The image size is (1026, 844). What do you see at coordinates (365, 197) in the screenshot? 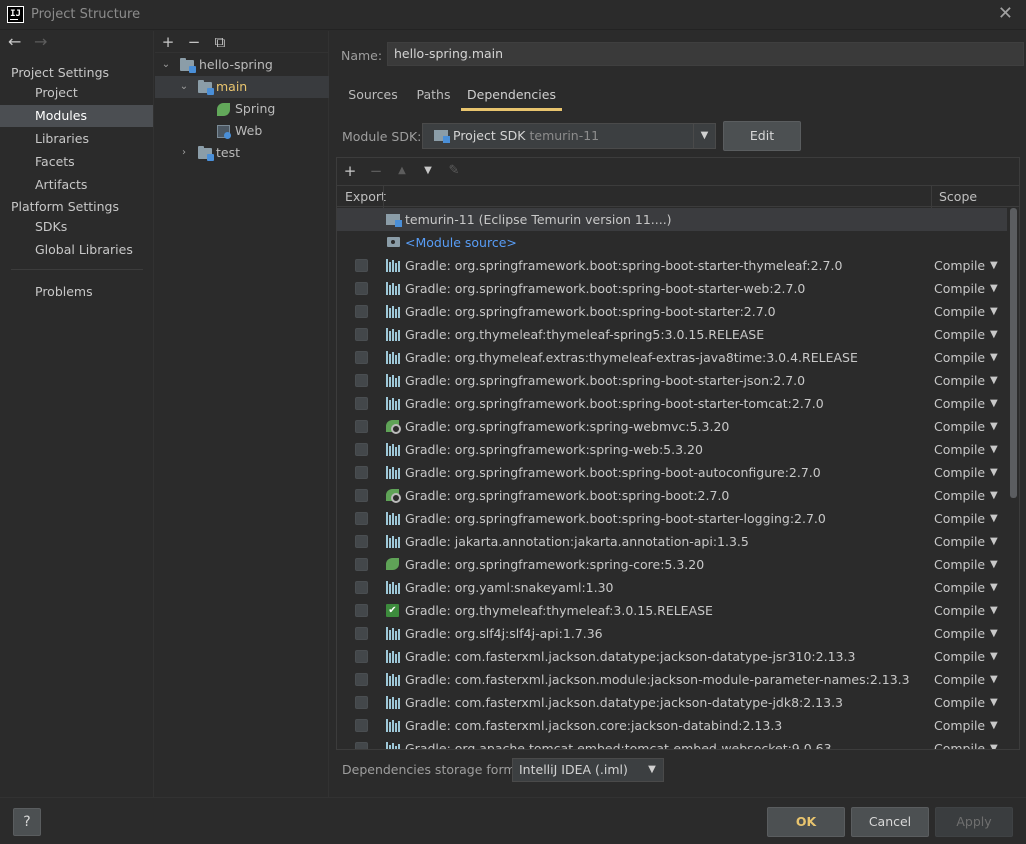
I see `column-export: Export` at bounding box center [365, 197].